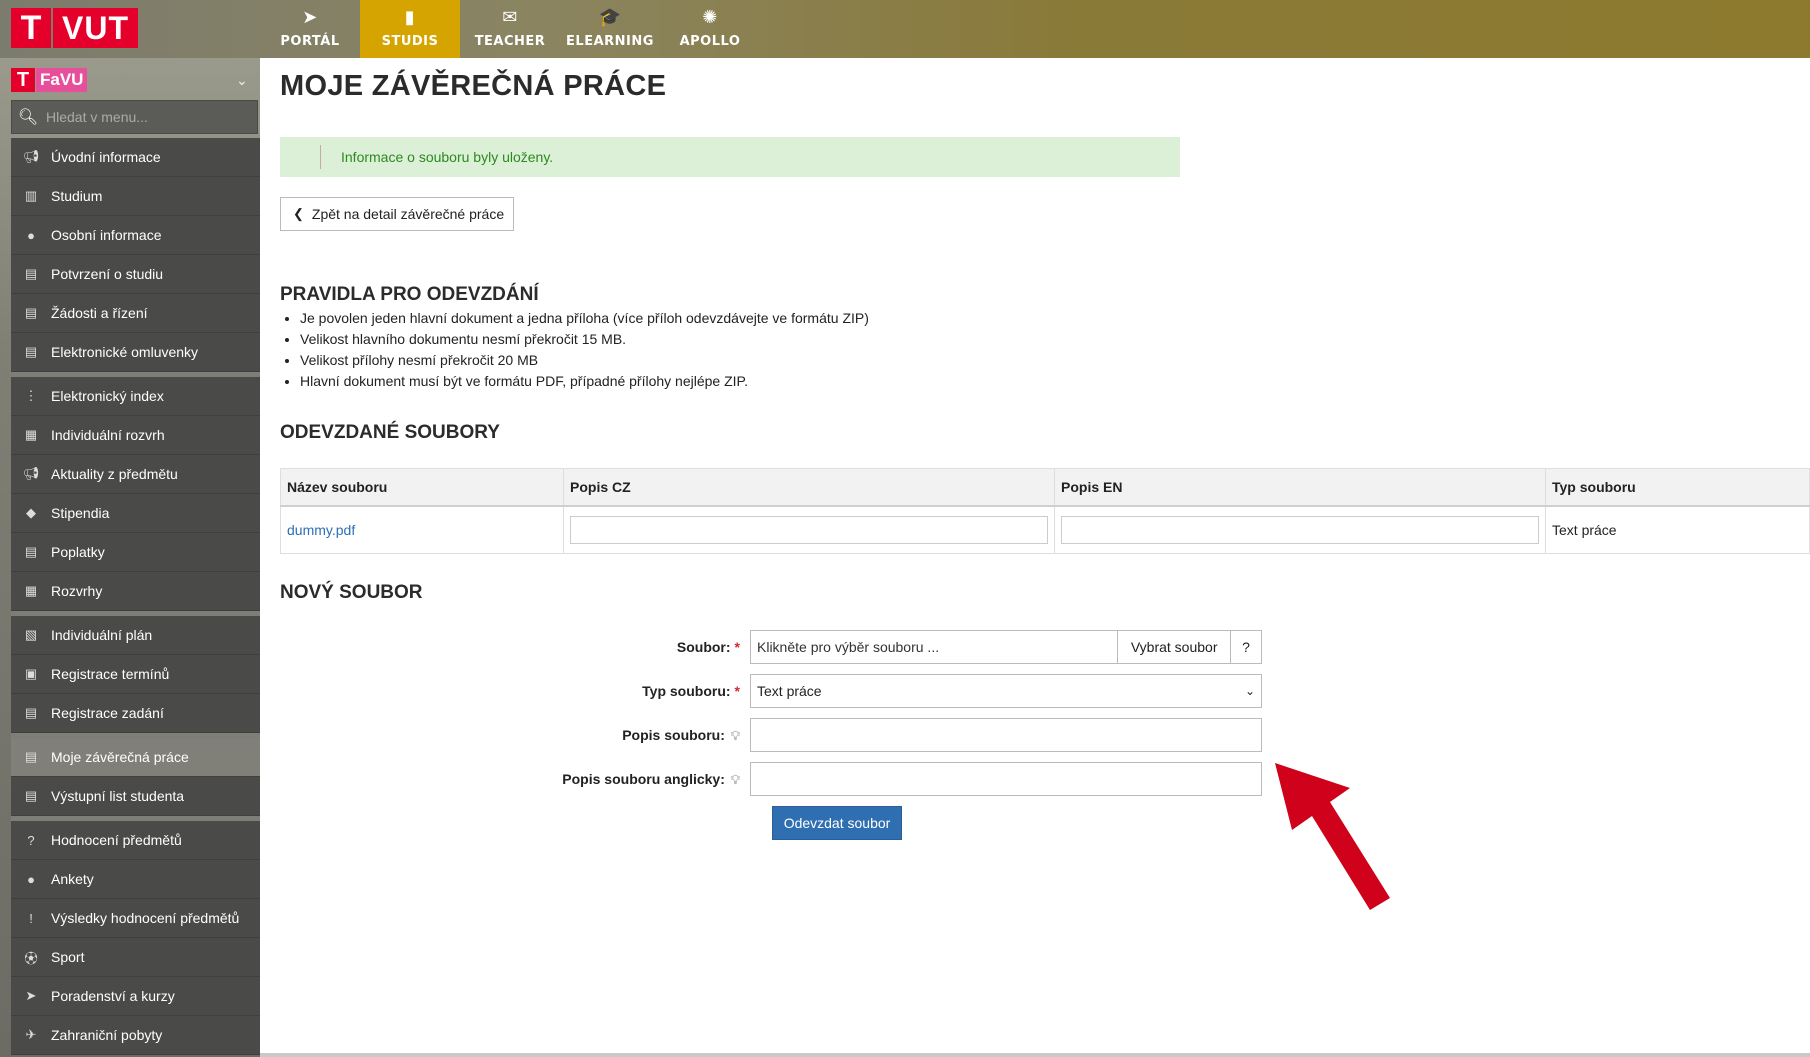 This screenshot has height=1057, width=1810. What do you see at coordinates (510, 41) in the screenshot?
I see `nav-label: TEACHER` at bounding box center [510, 41].